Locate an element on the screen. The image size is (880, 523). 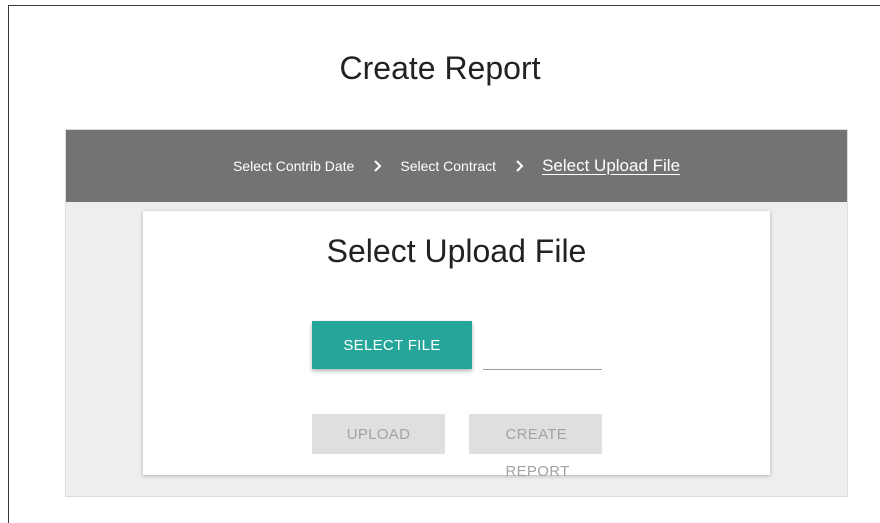
file-name-field is located at coordinates (542, 355).